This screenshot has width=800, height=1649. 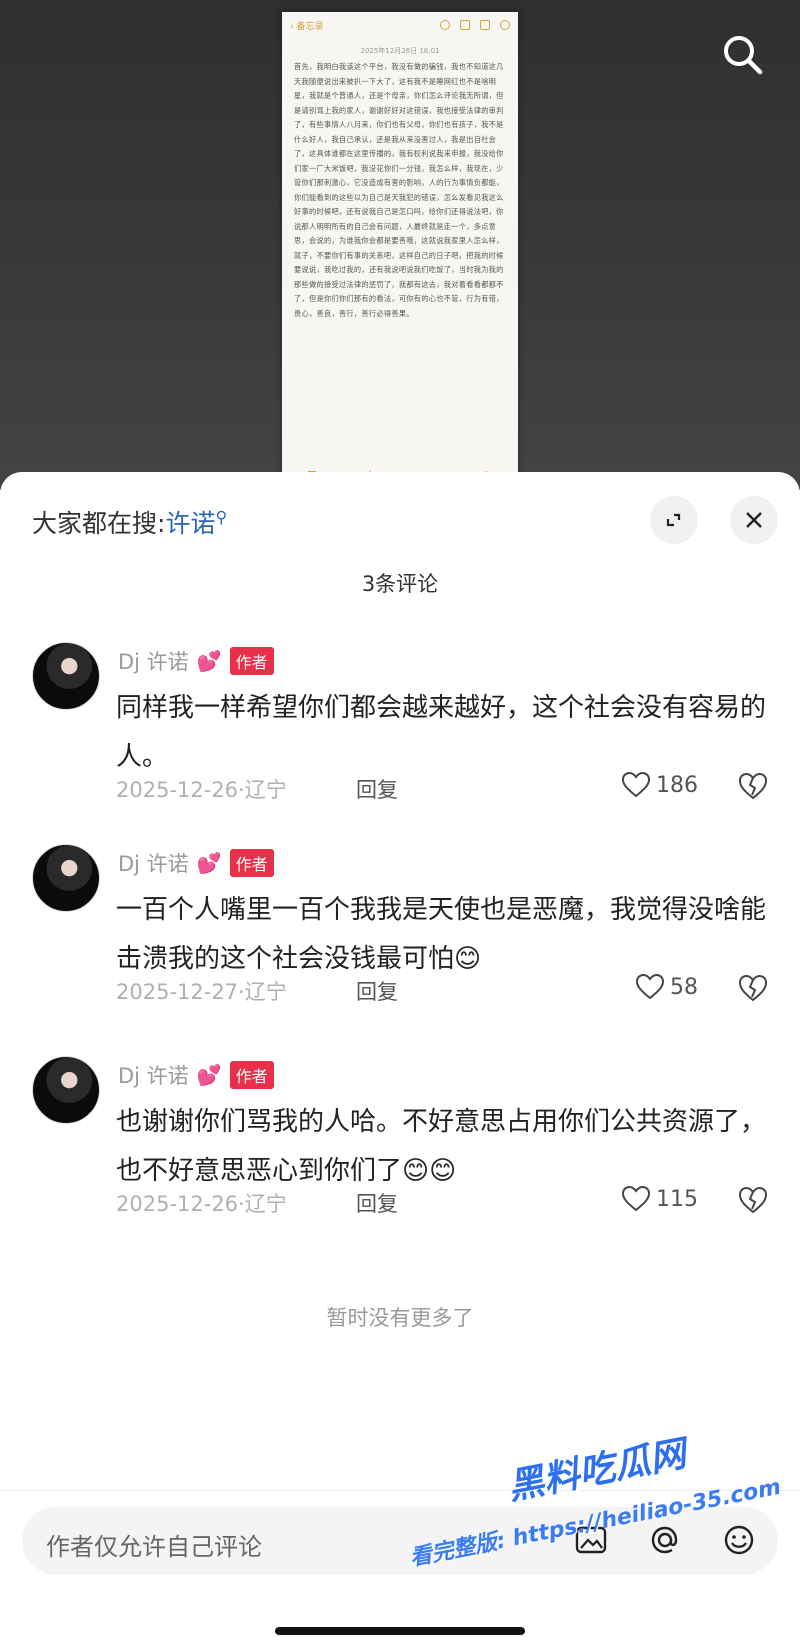 I want to click on like-button: 58, so click(x=667, y=987).